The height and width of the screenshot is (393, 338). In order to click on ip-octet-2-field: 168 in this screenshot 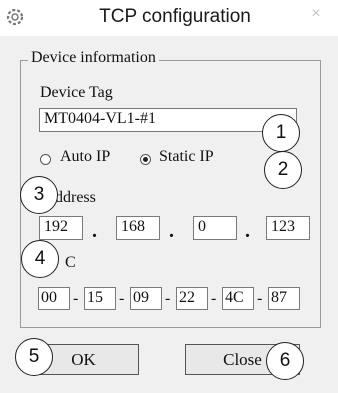, I will do `click(138, 228)`.